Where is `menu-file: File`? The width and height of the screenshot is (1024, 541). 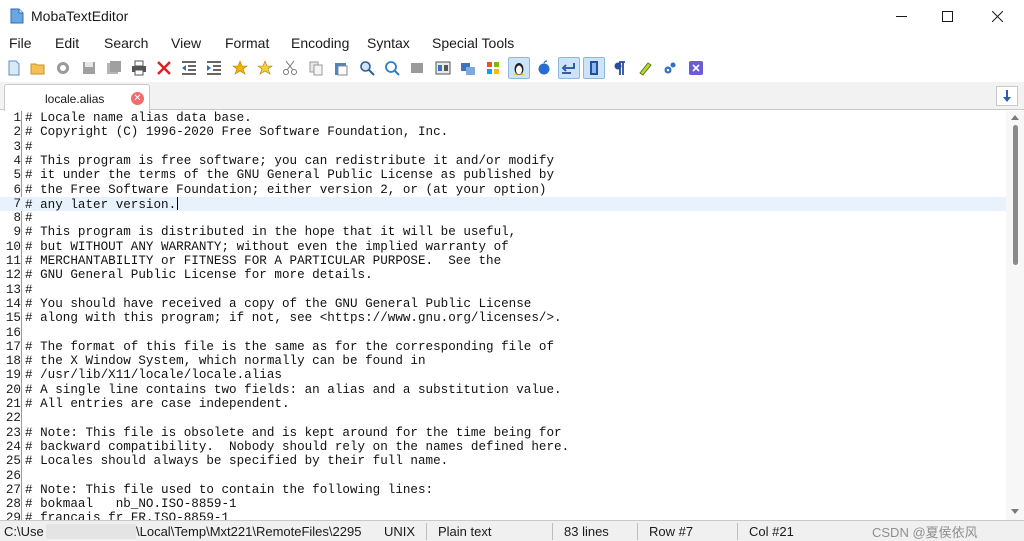 menu-file: File is located at coordinates (20, 43).